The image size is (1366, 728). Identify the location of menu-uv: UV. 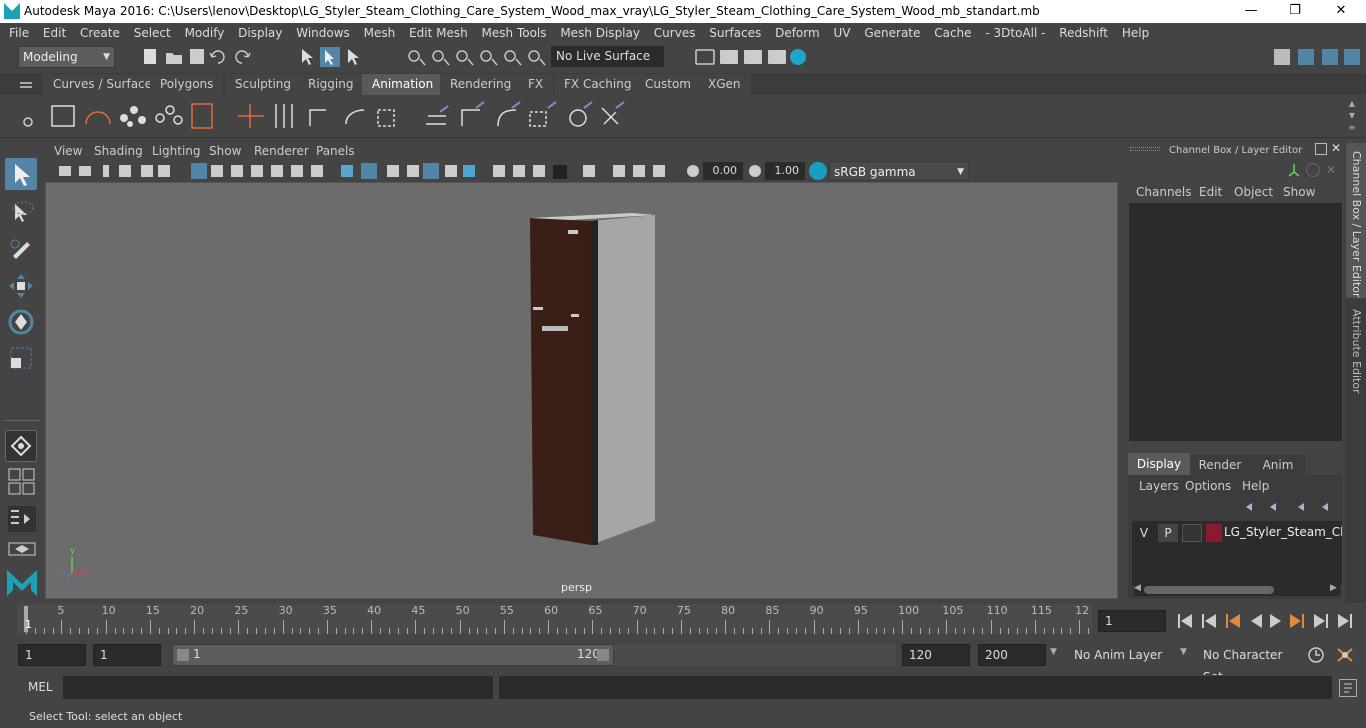
(838, 33).